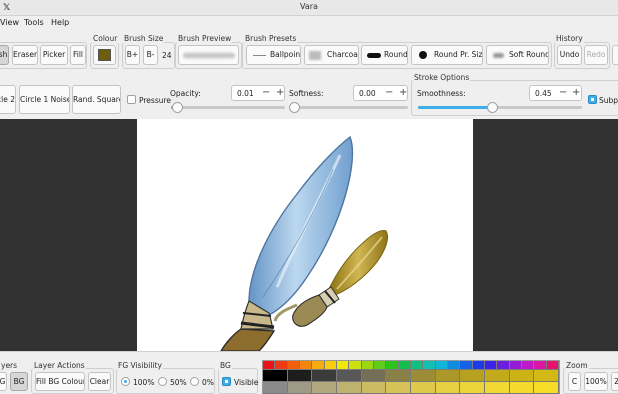  What do you see at coordinates (8, 99) in the screenshot?
I see `brush-shape-circle-2-button: cle 2` at bounding box center [8, 99].